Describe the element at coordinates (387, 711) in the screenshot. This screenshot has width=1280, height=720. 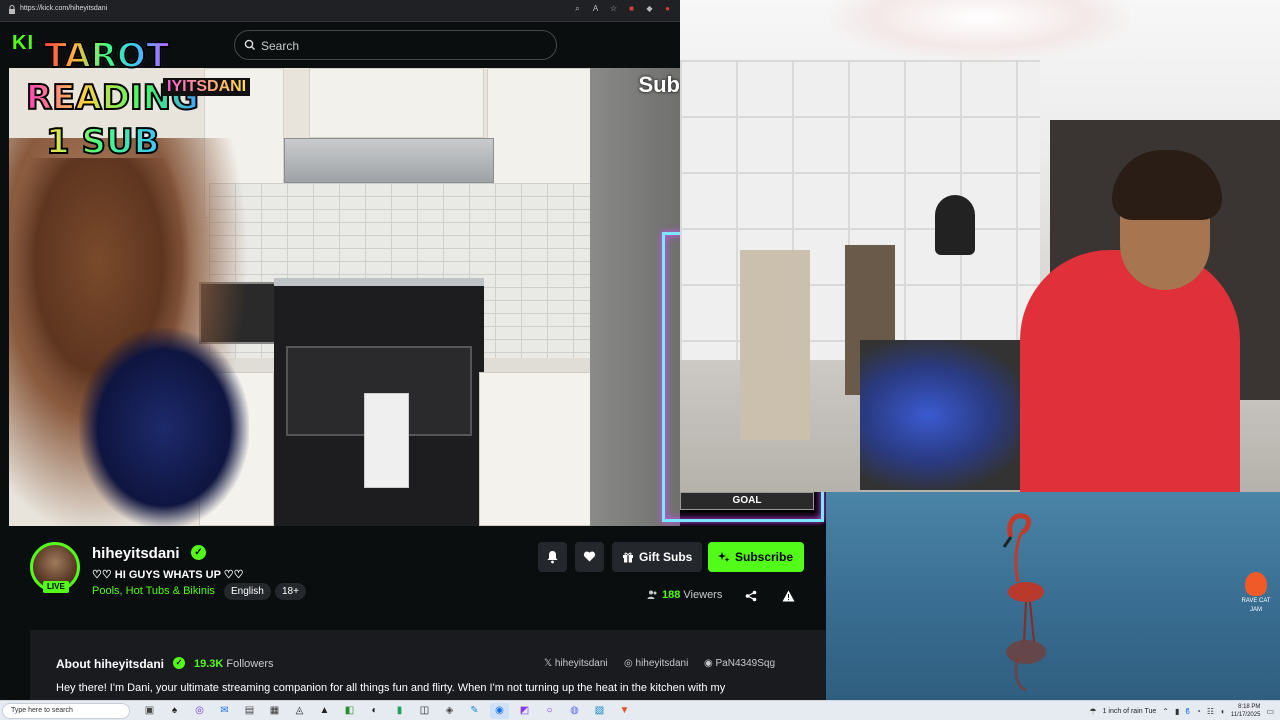
I see `taskbar-apps: ▣ ♠ ◎ ✉ ▤ ▦ ◬ ▲ ◧ ◐ ▮ ◫ ◈ ✎ ◉ ◩ ○ ◍ ▧ ▼` at that location.